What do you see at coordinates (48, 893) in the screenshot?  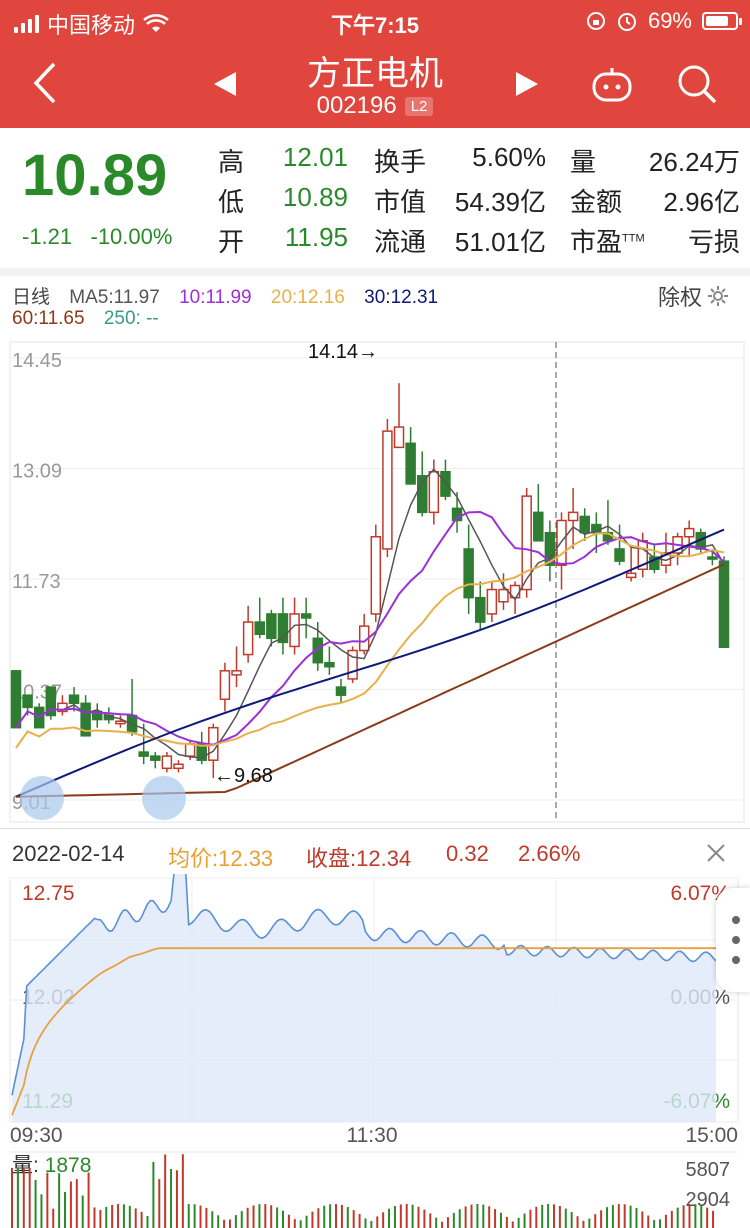 I see `price-axis-tick: 12.75` at bounding box center [48, 893].